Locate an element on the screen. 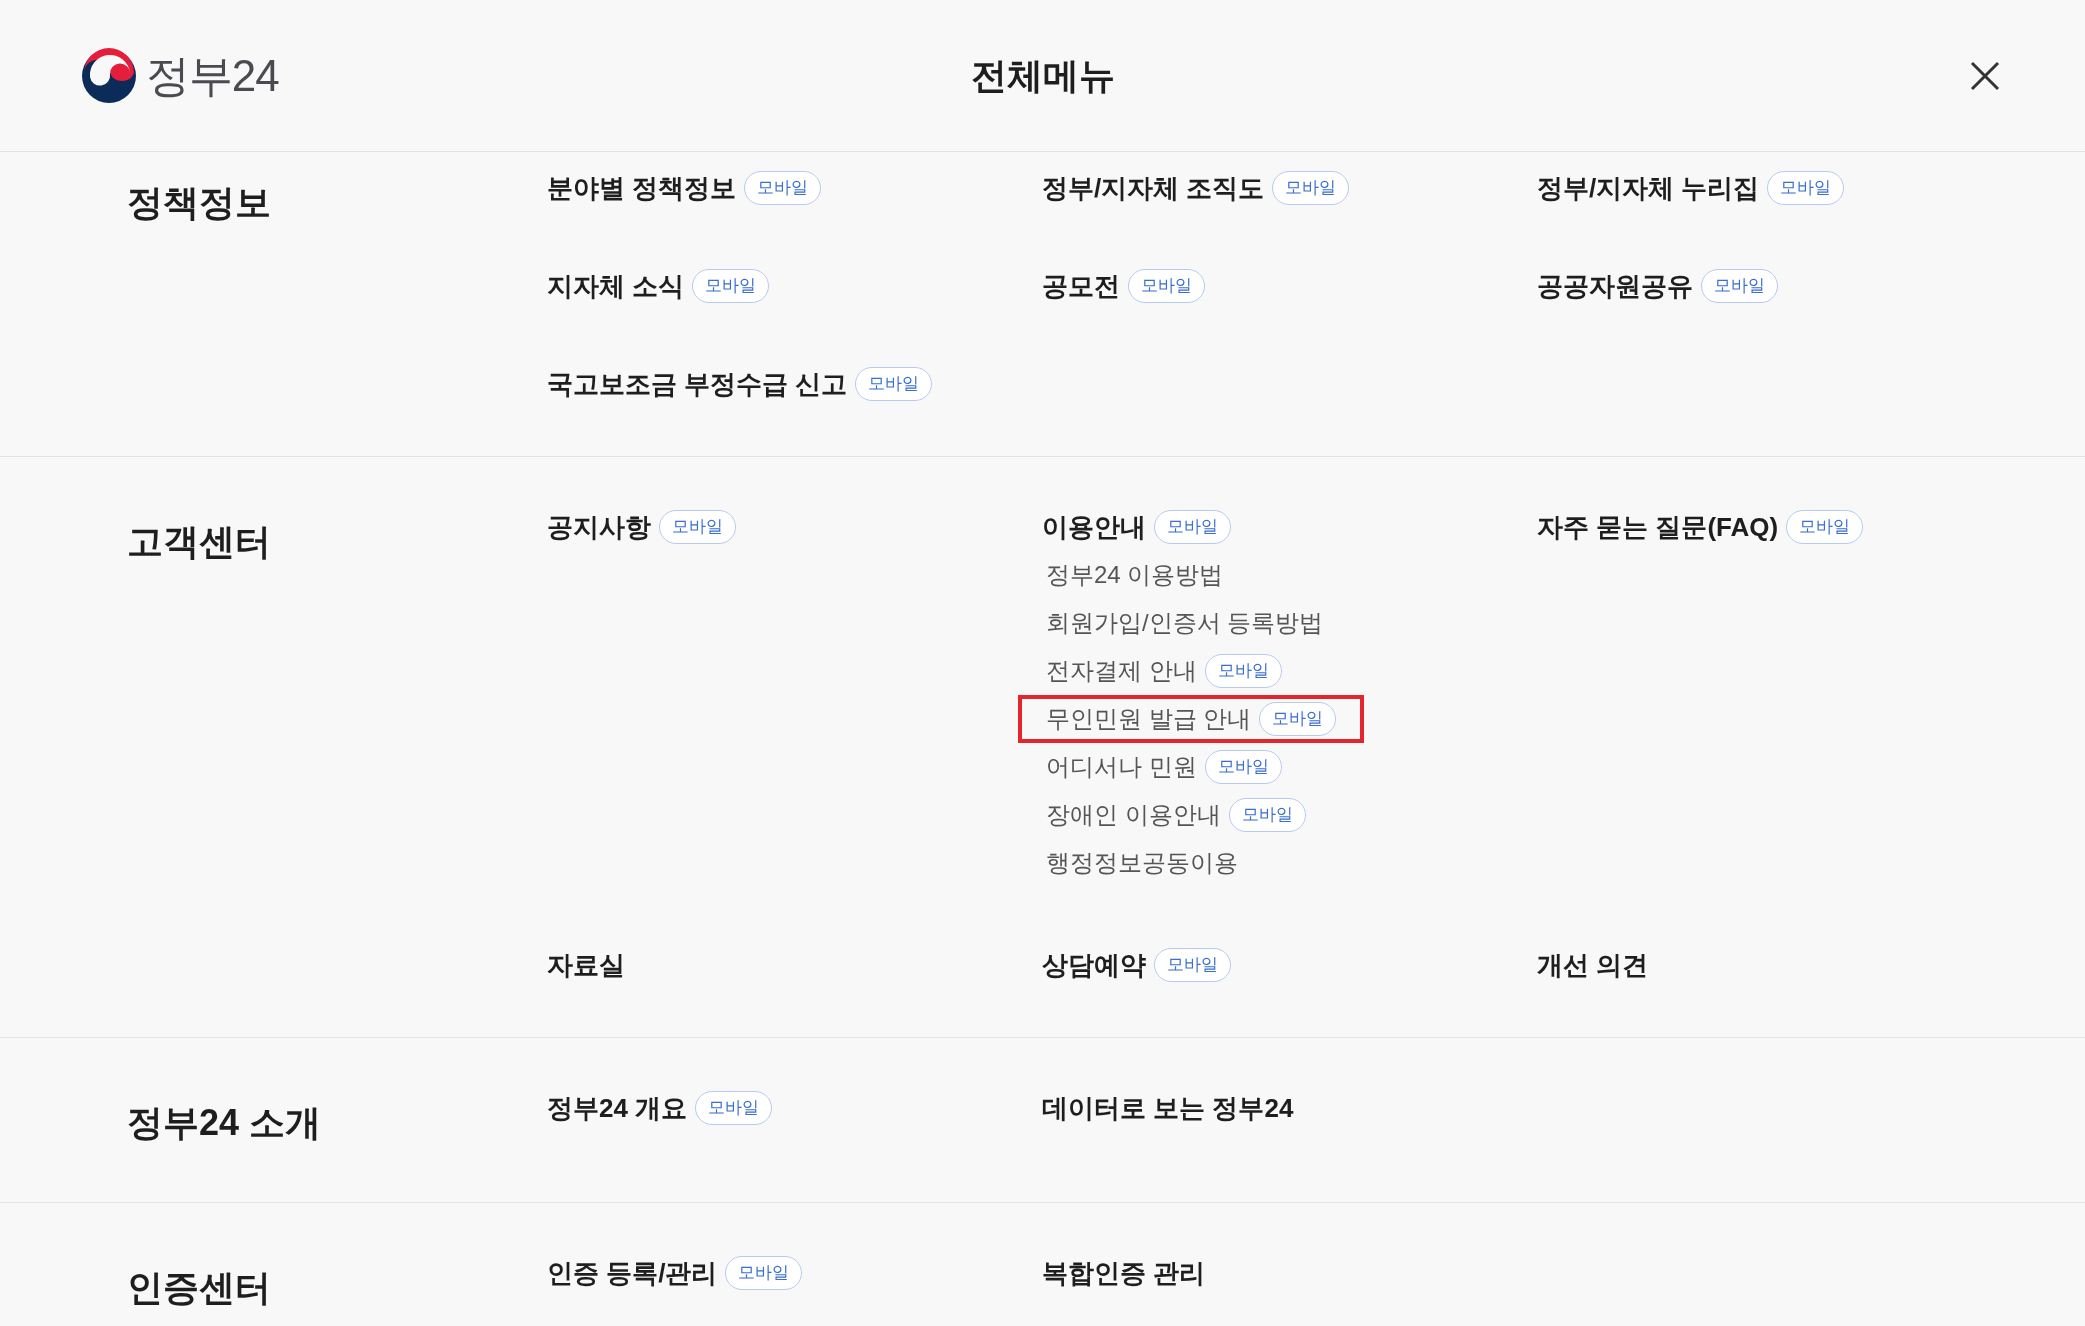 This screenshot has height=1326, width=2085. menu-link: 데이터로 보는 정부24 is located at coordinates (1168, 1108).